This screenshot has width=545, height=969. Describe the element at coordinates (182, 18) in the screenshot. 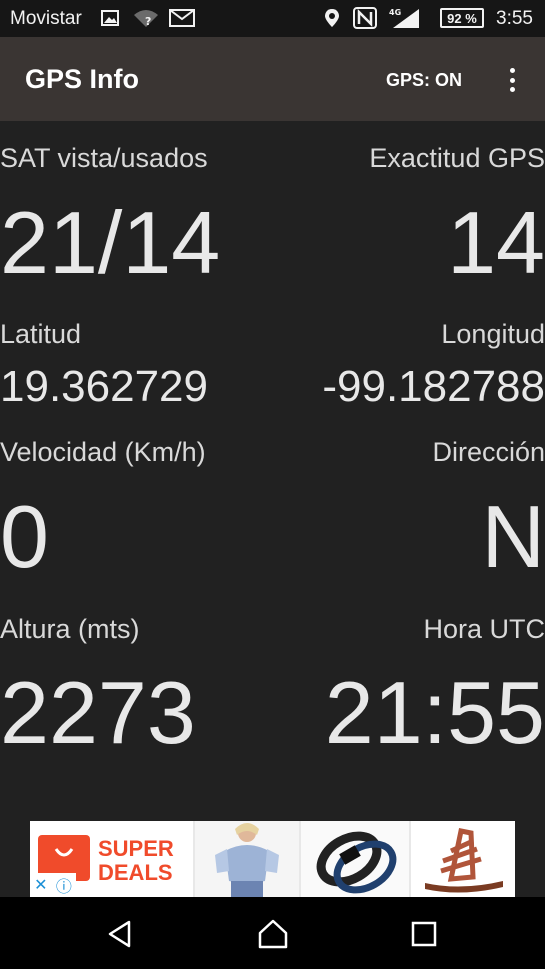

I see `gmail-icon` at that location.